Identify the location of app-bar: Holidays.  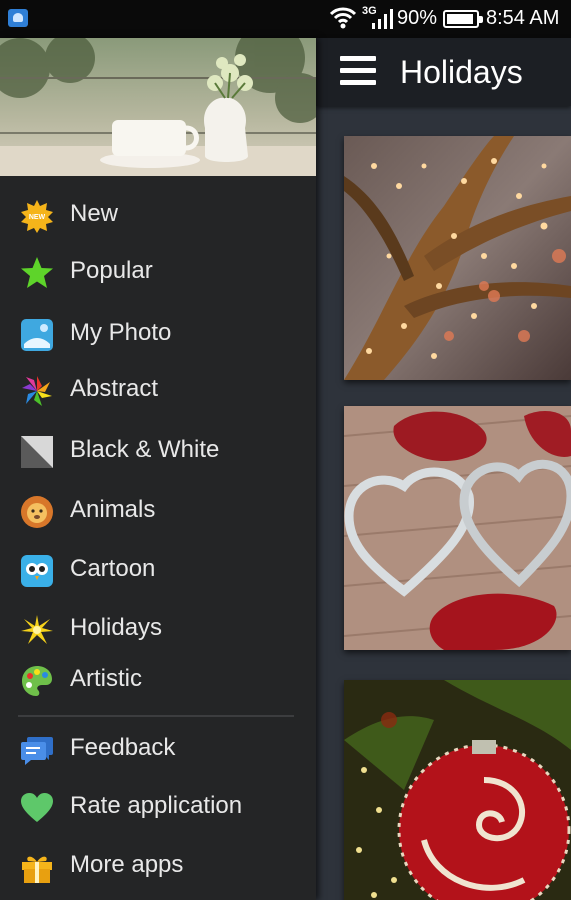
(443, 72).